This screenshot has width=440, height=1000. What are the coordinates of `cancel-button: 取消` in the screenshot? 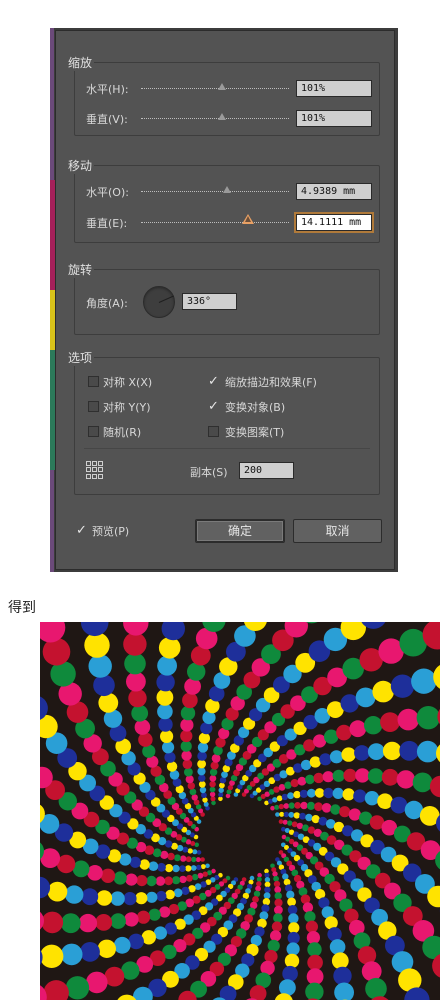 It's located at (337, 531).